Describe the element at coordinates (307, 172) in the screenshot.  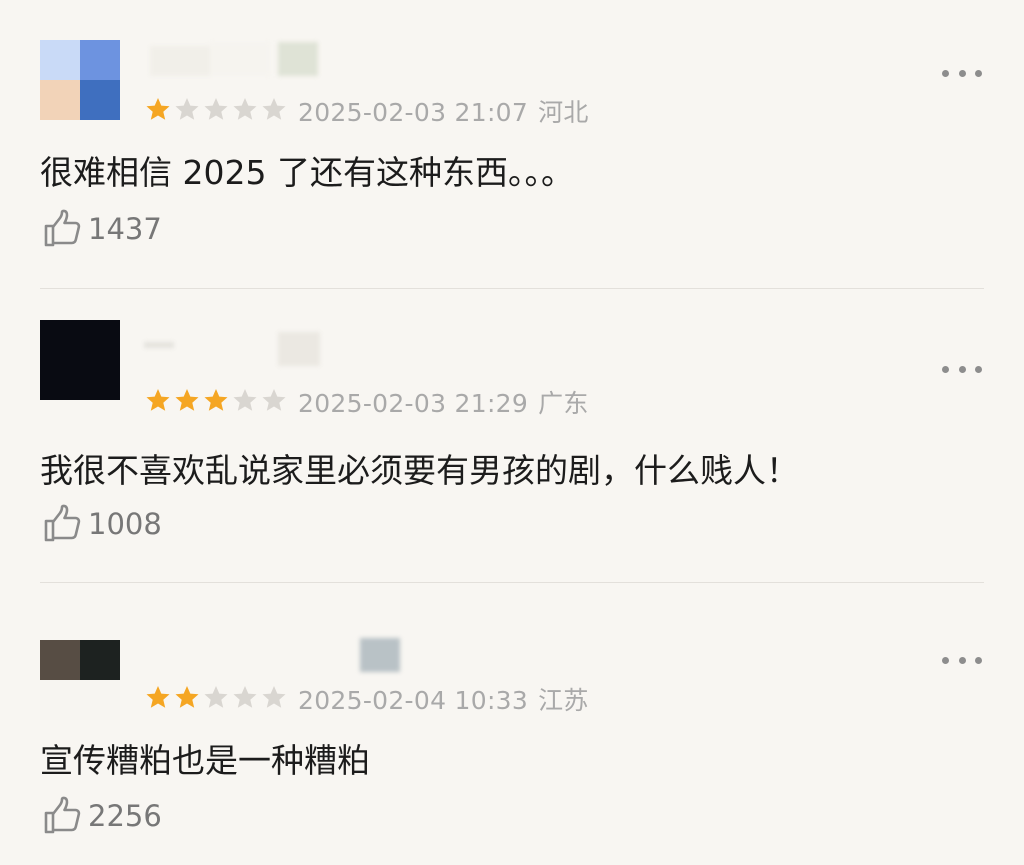
I see `review-text: 很难相信 2025 了还有这种东西。。。` at that location.